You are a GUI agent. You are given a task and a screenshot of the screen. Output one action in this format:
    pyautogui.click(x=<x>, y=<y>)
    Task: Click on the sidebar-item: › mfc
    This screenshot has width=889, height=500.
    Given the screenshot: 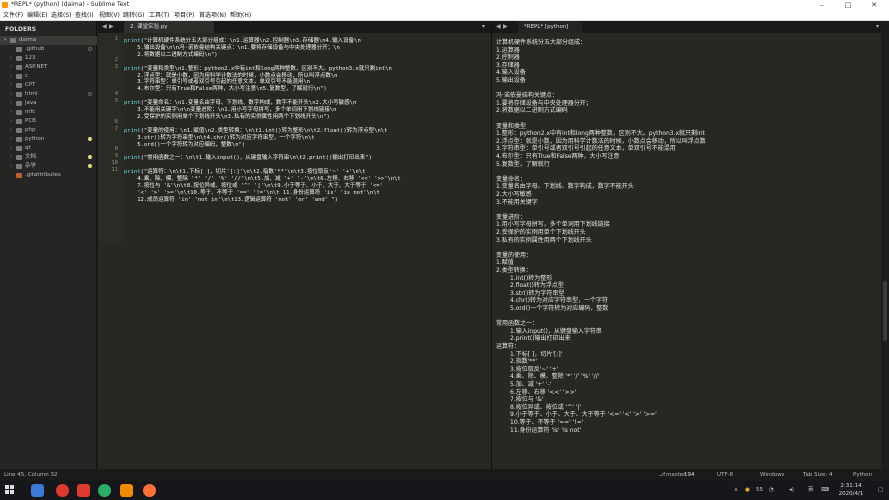 What is the action you would take?
    pyautogui.click(x=48, y=112)
    